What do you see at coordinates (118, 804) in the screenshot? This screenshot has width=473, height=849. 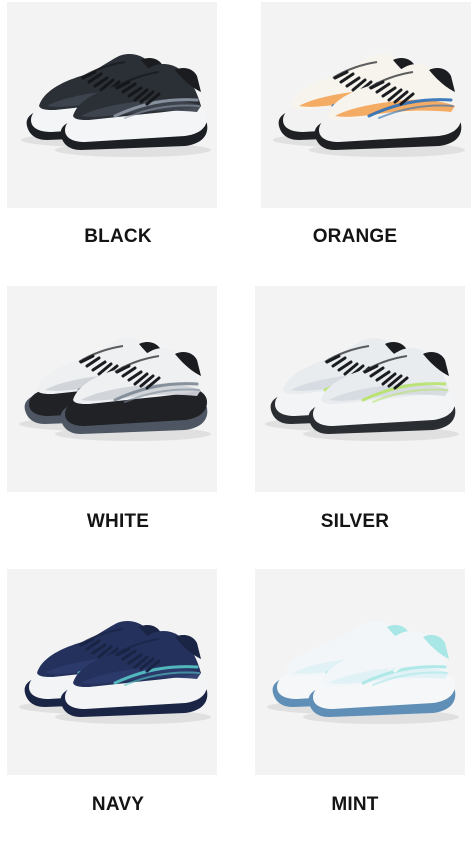 I see `color-label: NAVY` at bounding box center [118, 804].